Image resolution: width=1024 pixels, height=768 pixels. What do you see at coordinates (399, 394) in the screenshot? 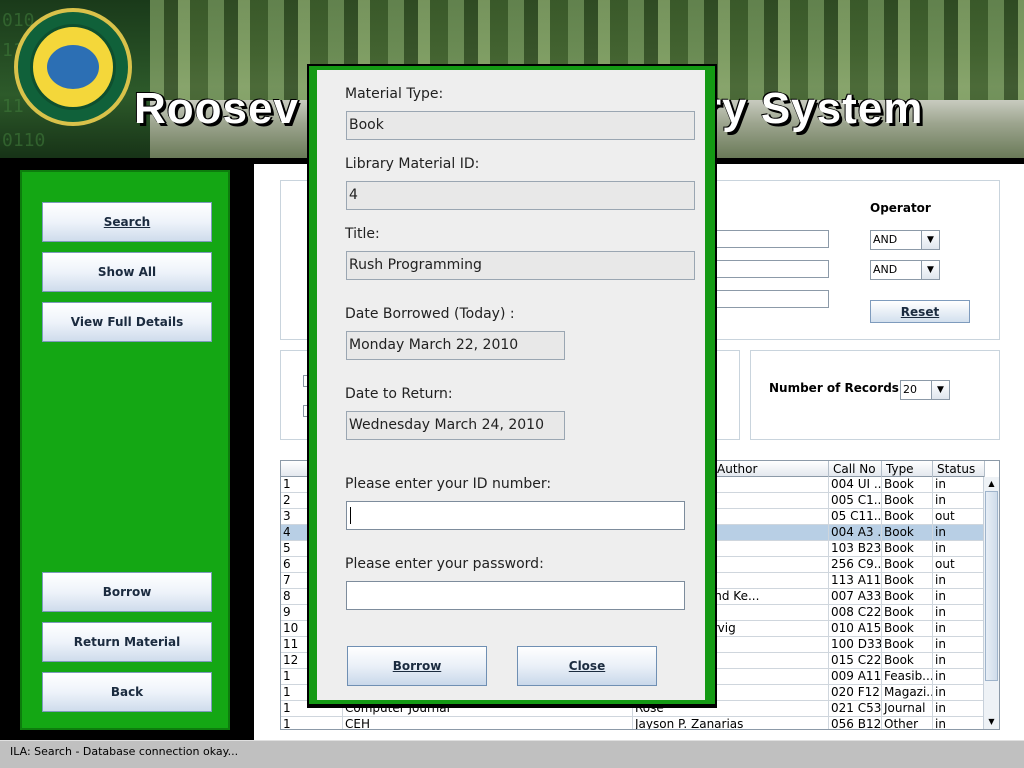
I see `date-return-label: Date to Return:` at bounding box center [399, 394].